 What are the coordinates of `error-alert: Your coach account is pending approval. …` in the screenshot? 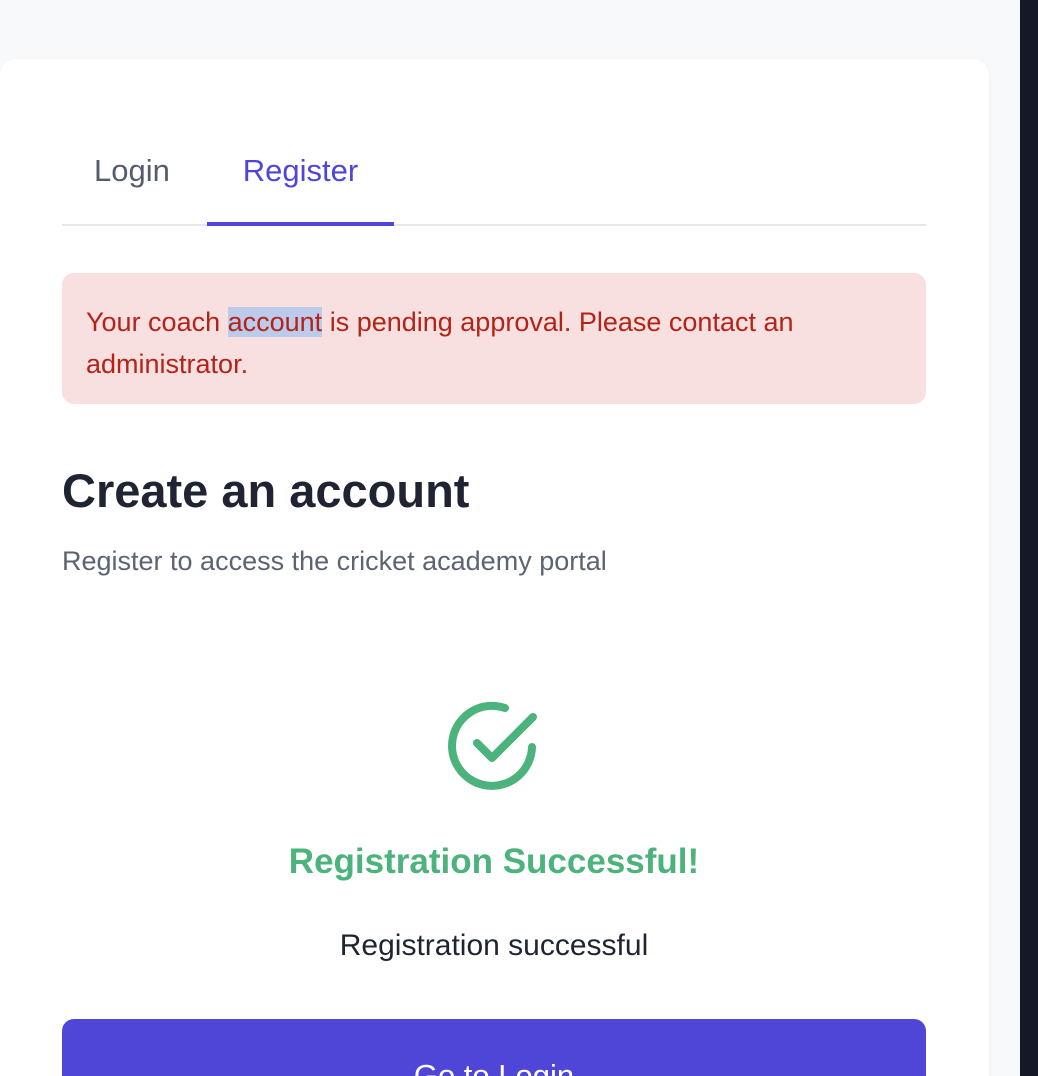 It's located at (494, 338).